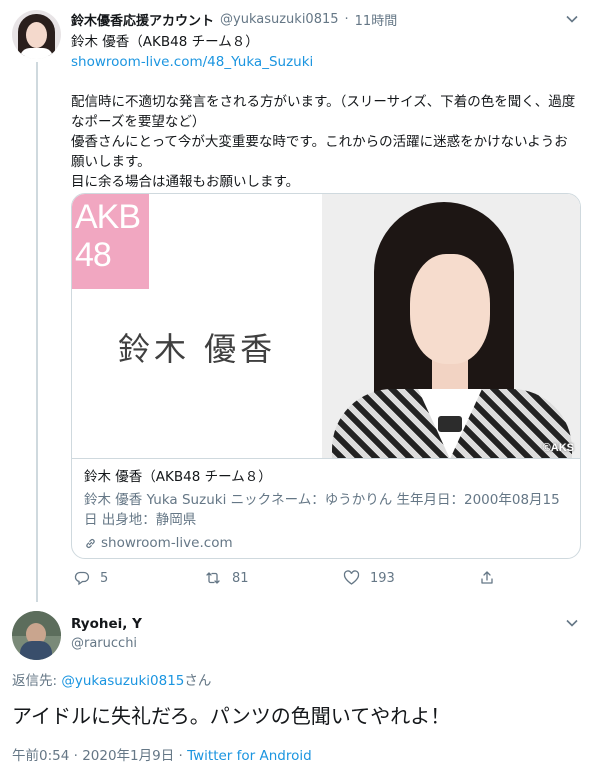 This screenshot has width=597, height=766. Describe the element at coordinates (326, 62) in the screenshot. I see `tweet-link: showroom-live.com/48_Yuka_Suzuki` at that location.